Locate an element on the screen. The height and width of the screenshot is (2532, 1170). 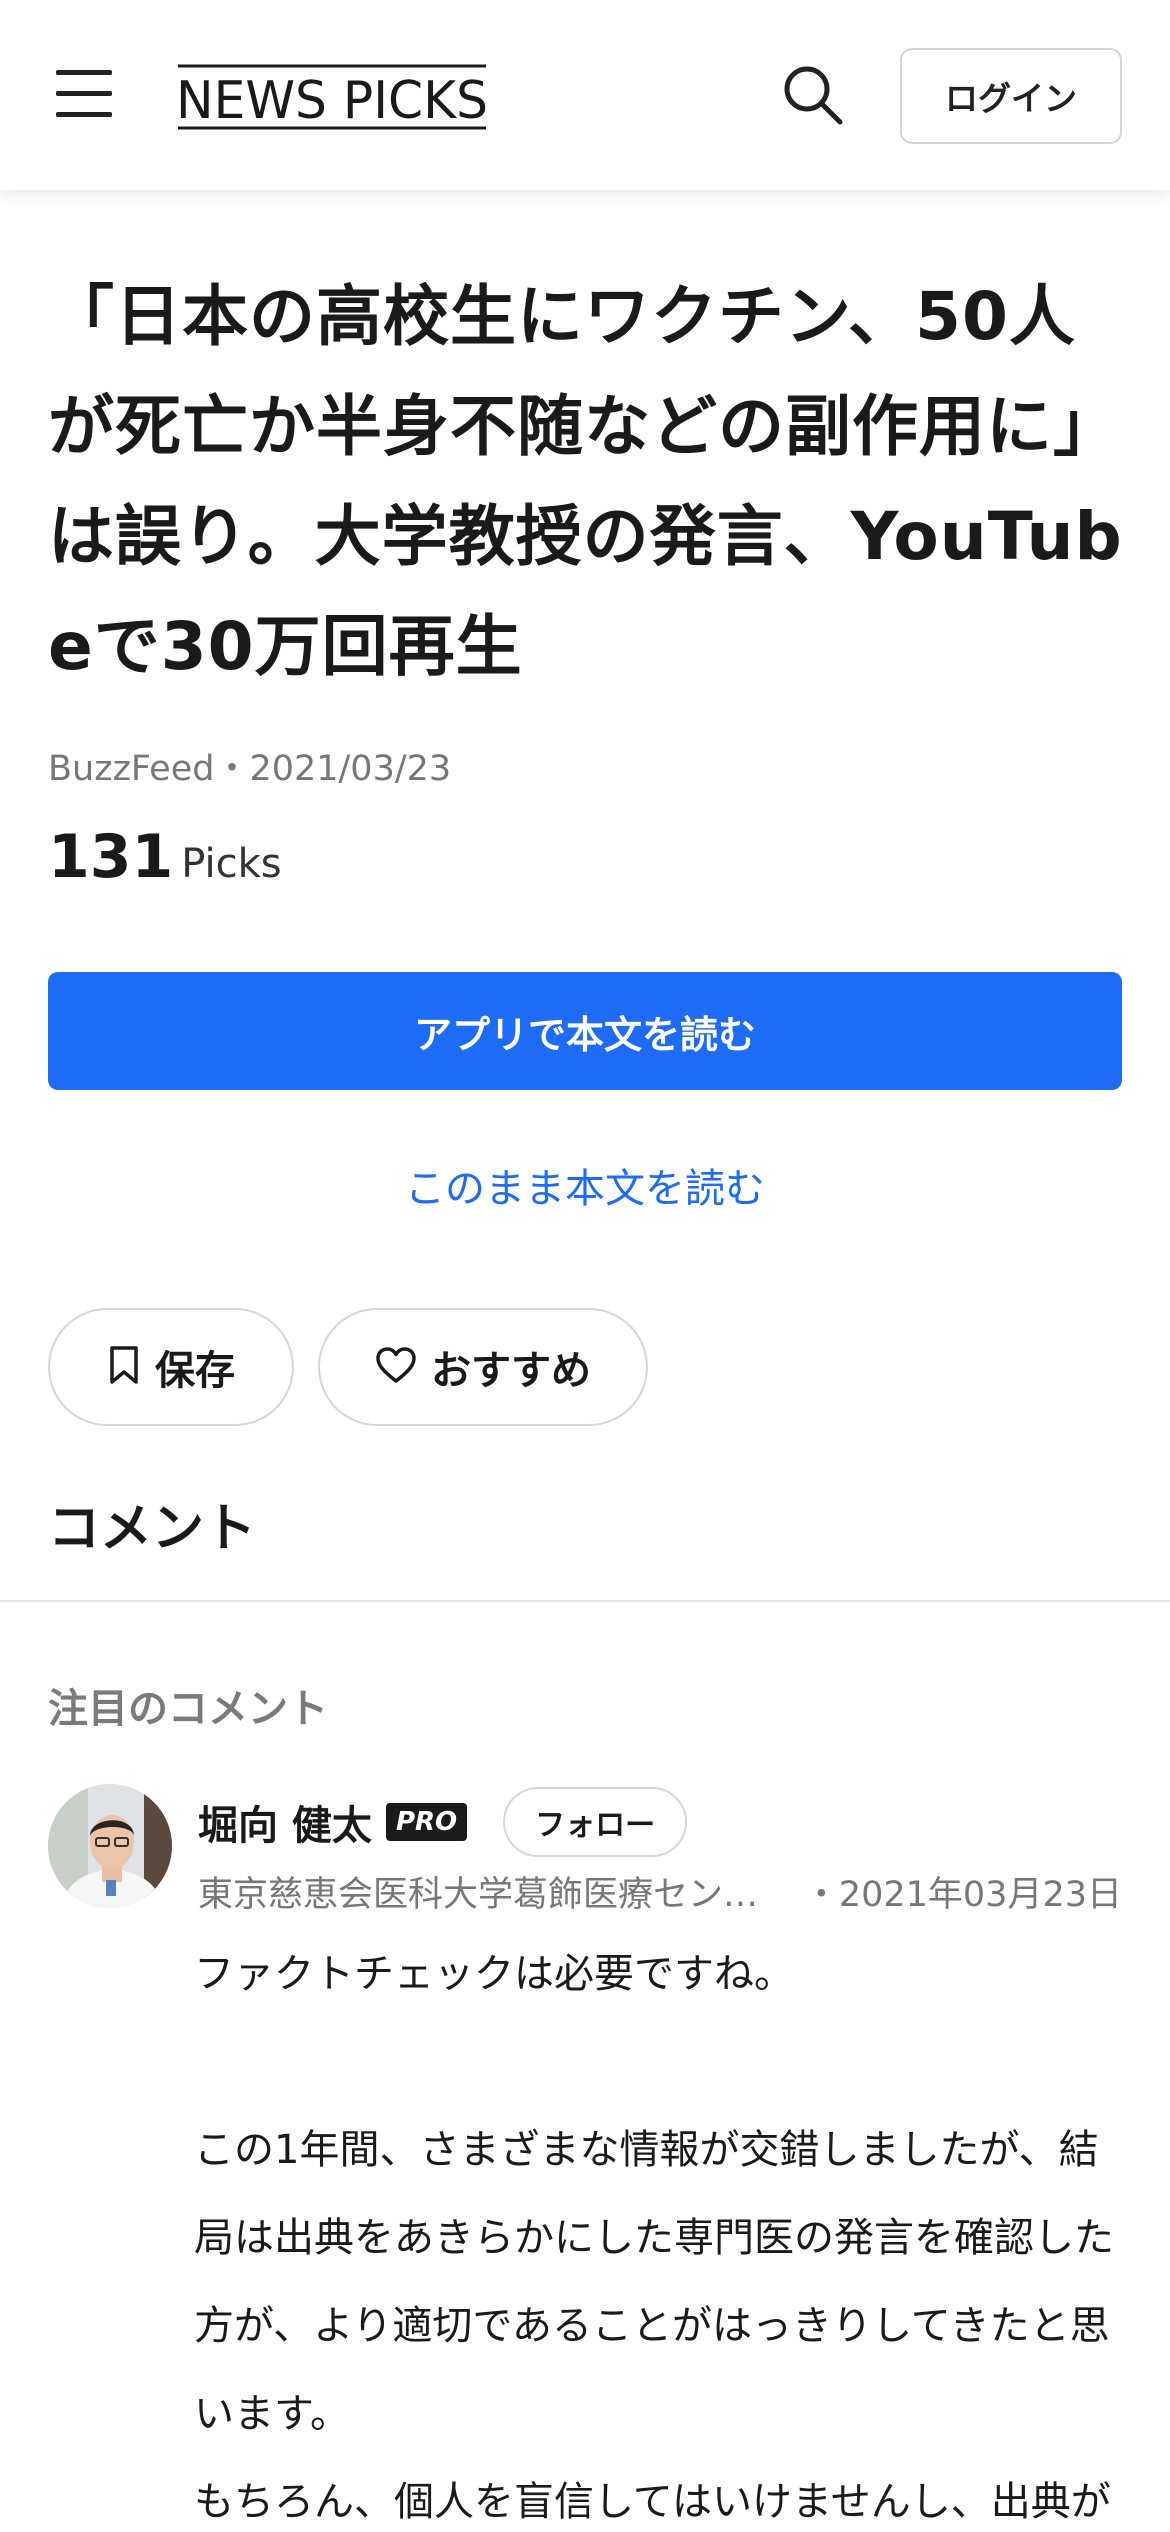
comments-heading: コメント is located at coordinates (152, 1529).